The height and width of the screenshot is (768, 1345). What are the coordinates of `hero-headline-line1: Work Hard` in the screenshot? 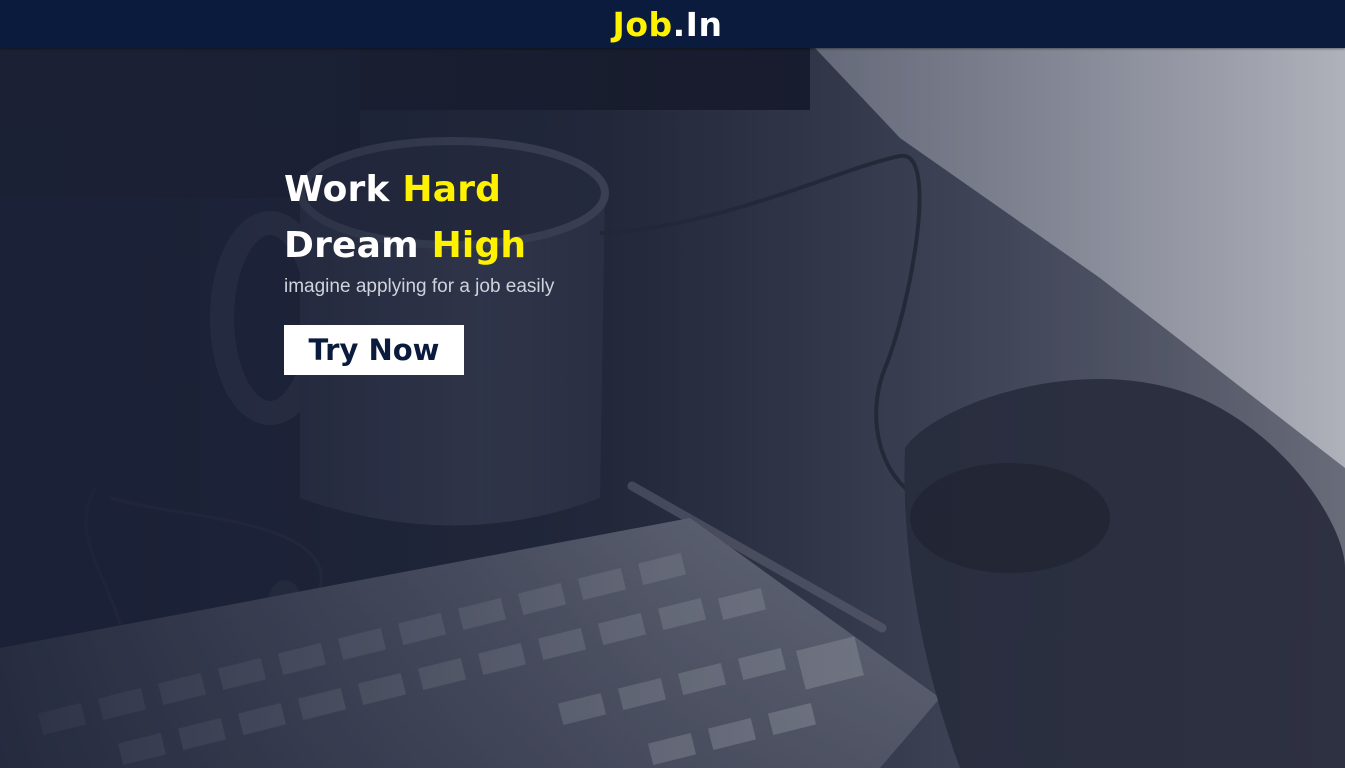 It's located at (419, 190).